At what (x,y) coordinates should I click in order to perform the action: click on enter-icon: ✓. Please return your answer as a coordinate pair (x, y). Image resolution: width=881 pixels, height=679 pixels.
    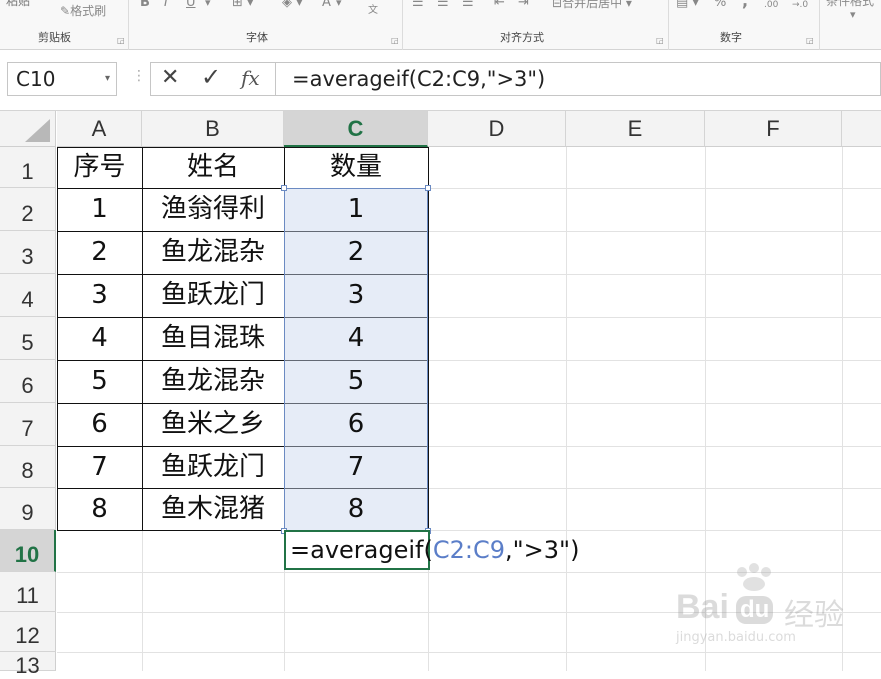
    Looking at the image, I should click on (211, 77).